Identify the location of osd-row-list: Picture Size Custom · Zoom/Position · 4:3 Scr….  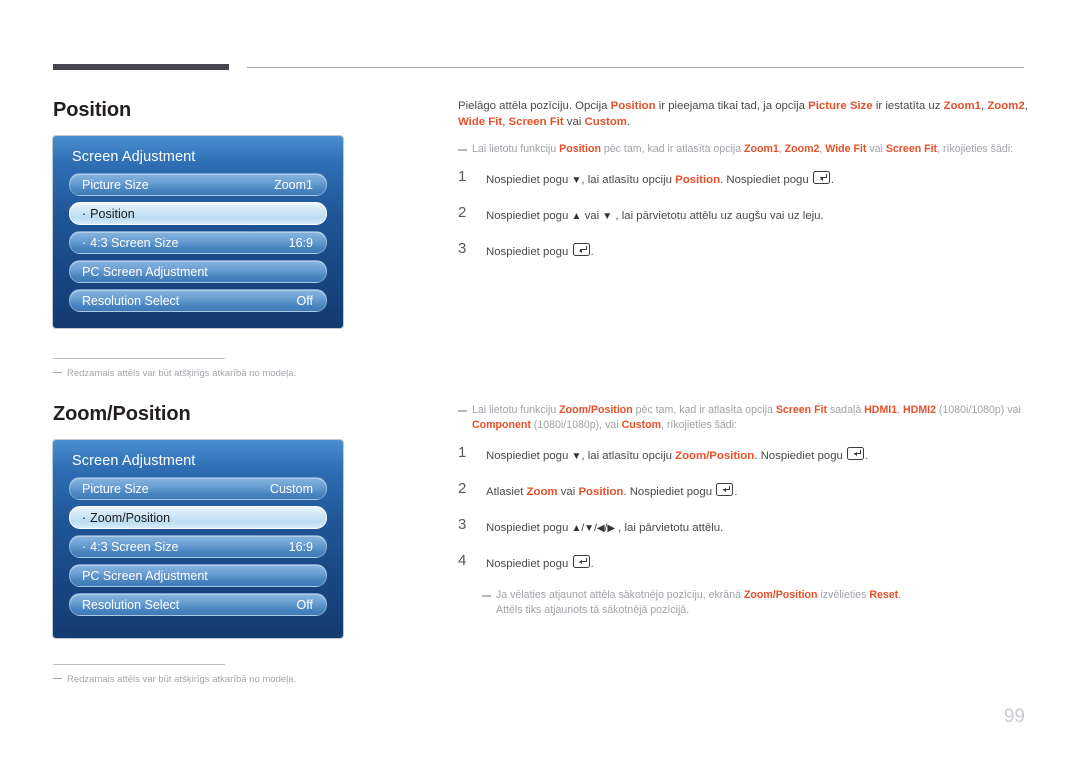
(198, 548).